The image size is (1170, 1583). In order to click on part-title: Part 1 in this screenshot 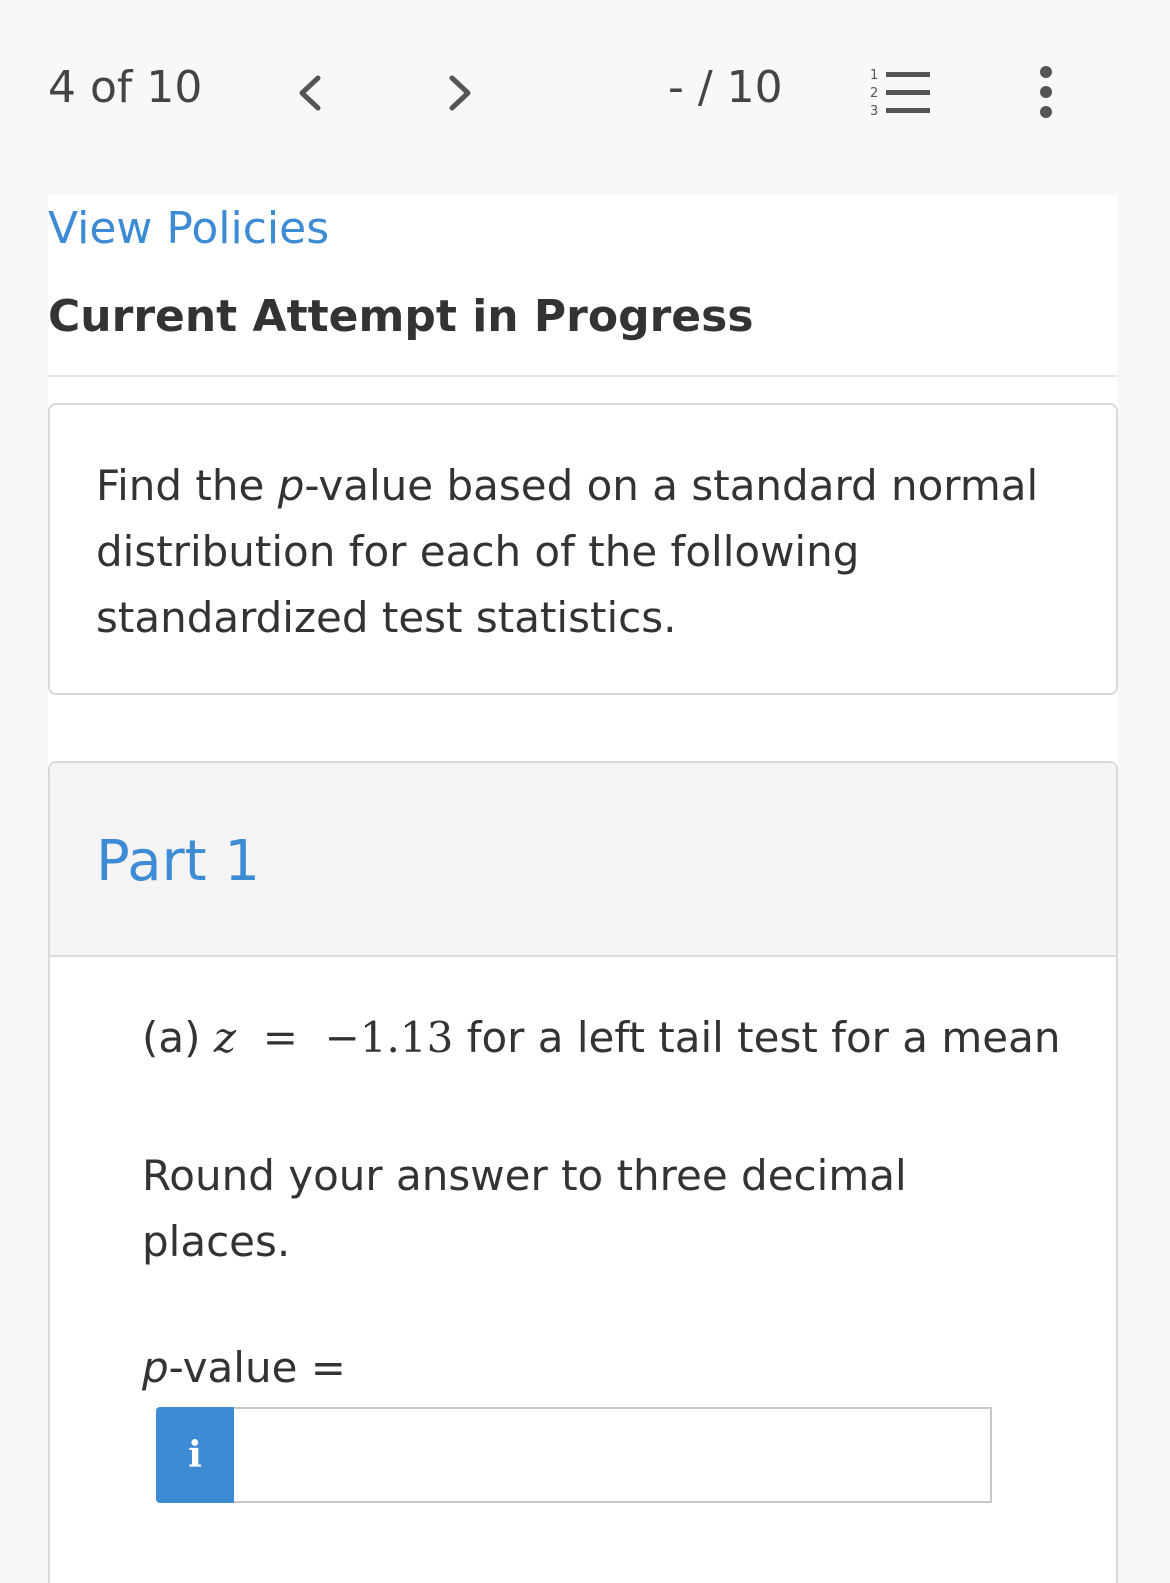, I will do `click(178, 861)`.